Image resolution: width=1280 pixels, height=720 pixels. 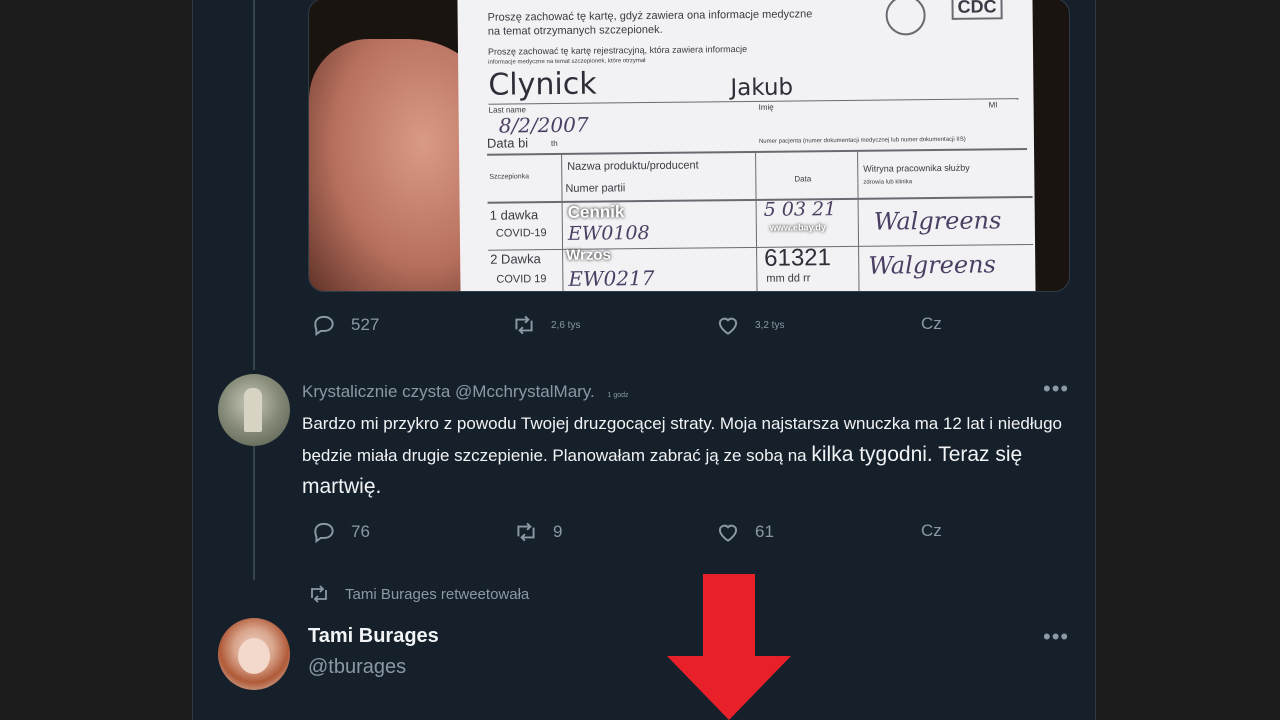 What do you see at coordinates (596, 212) in the screenshot?
I see `card-dose1-product: Cennik` at bounding box center [596, 212].